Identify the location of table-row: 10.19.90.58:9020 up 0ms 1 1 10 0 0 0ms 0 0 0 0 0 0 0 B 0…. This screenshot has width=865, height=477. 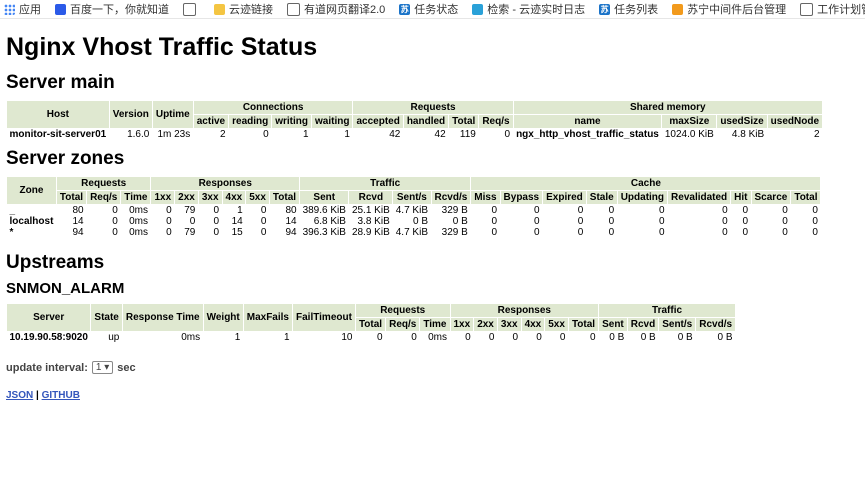
(371, 338).